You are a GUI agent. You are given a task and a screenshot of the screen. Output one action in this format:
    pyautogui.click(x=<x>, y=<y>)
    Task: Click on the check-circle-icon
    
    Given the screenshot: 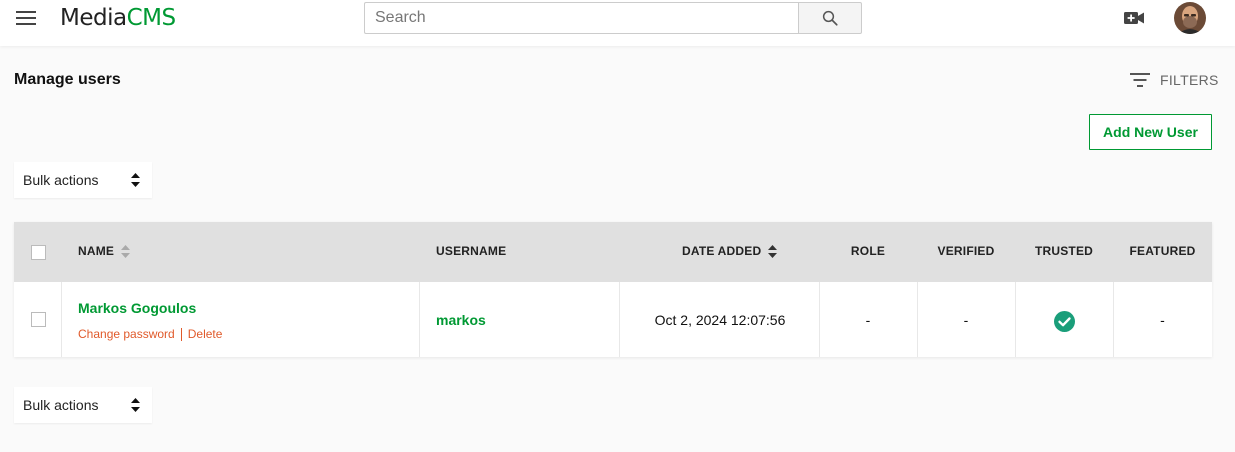 What is the action you would take?
    pyautogui.click(x=1064, y=321)
    